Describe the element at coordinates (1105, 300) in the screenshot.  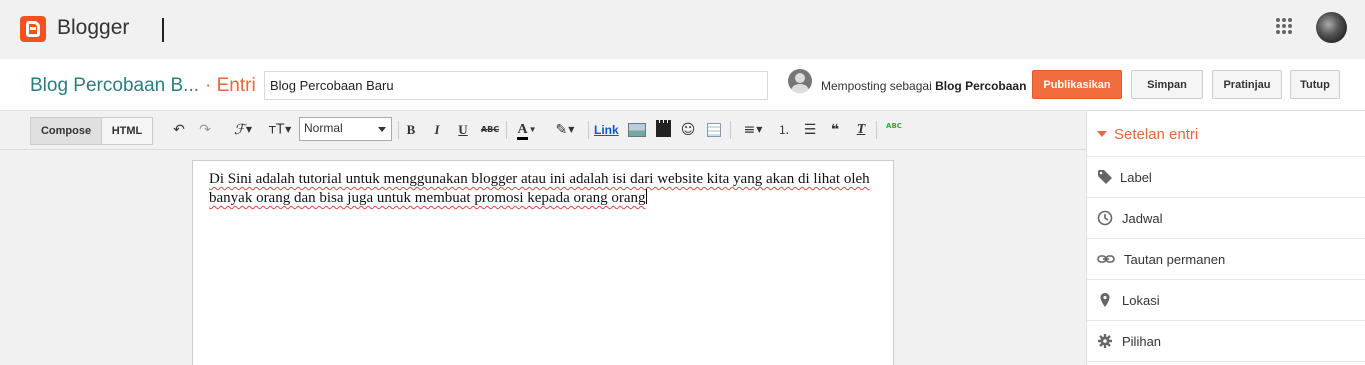
I see `location-pin-icon` at that location.